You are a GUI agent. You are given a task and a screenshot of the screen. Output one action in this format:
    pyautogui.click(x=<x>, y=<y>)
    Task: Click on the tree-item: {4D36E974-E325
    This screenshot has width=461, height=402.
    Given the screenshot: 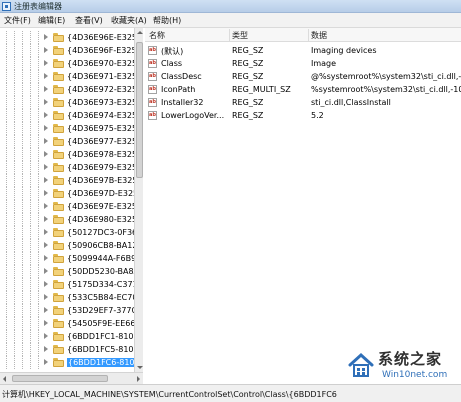 What is the action you would take?
    pyautogui.click(x=68, y=115)
    